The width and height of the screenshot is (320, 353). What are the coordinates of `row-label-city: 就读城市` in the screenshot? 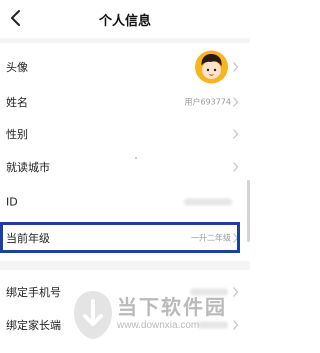 It's located at (28, 167).